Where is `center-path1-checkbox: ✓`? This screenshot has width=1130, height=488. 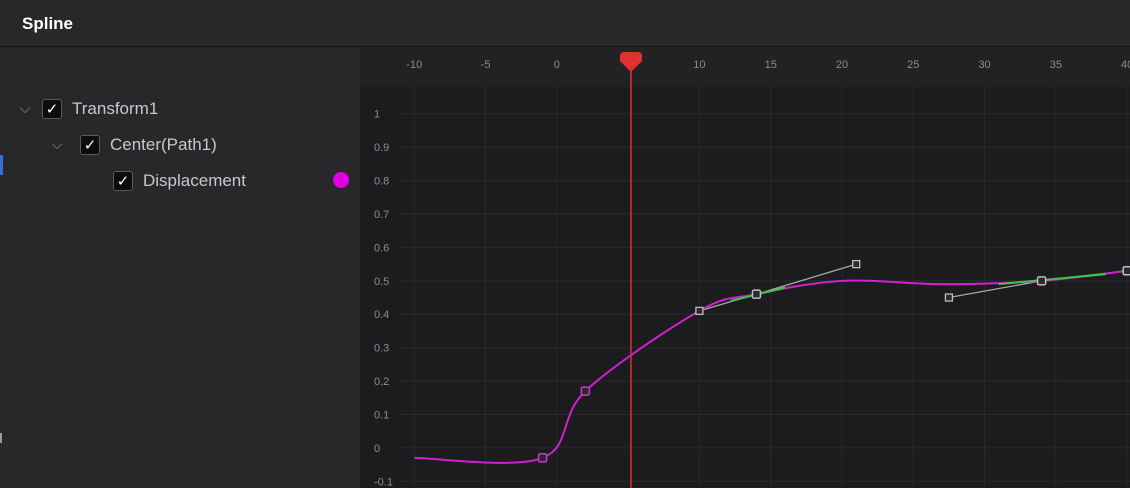
center-path1-checkbox: ✓ is located at coordinates (90, 145).